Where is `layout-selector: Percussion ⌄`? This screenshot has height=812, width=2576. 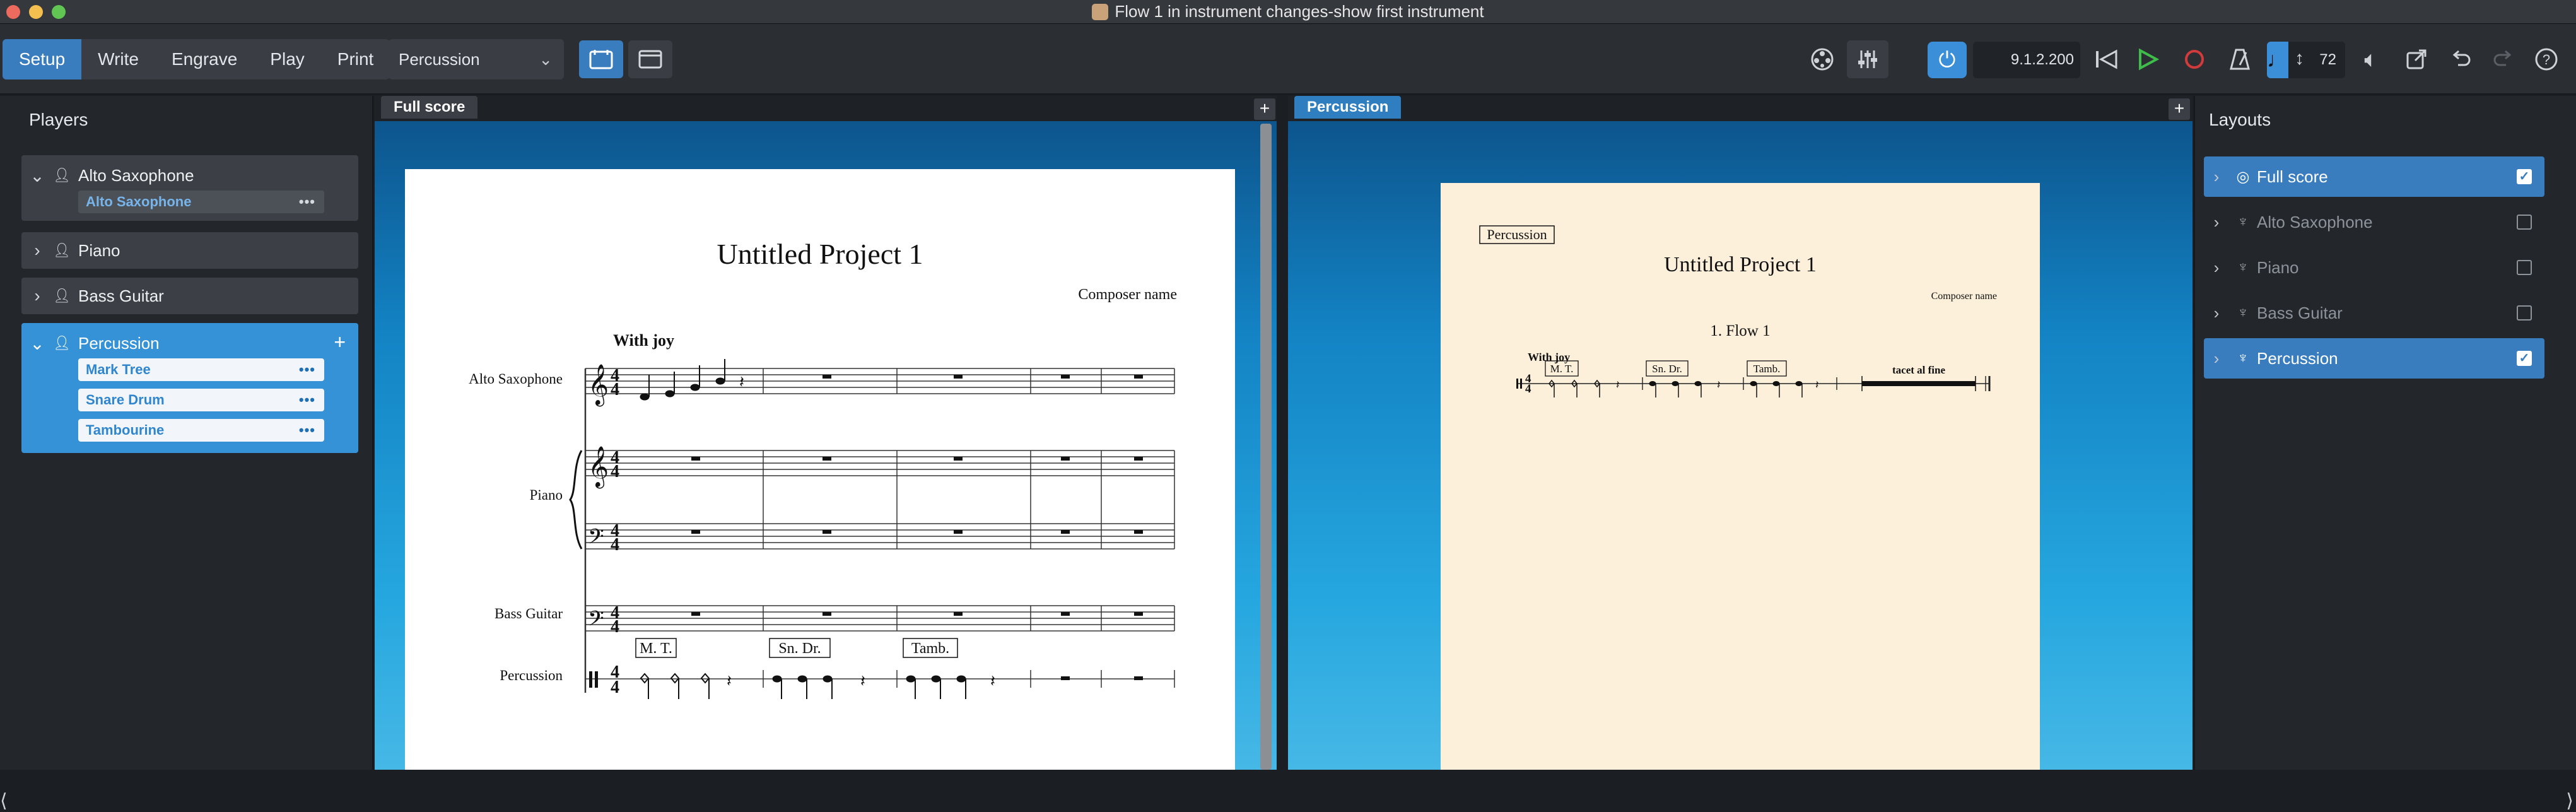
layout-selector: Percussion ⌄ is located at coordinates (476, 59).